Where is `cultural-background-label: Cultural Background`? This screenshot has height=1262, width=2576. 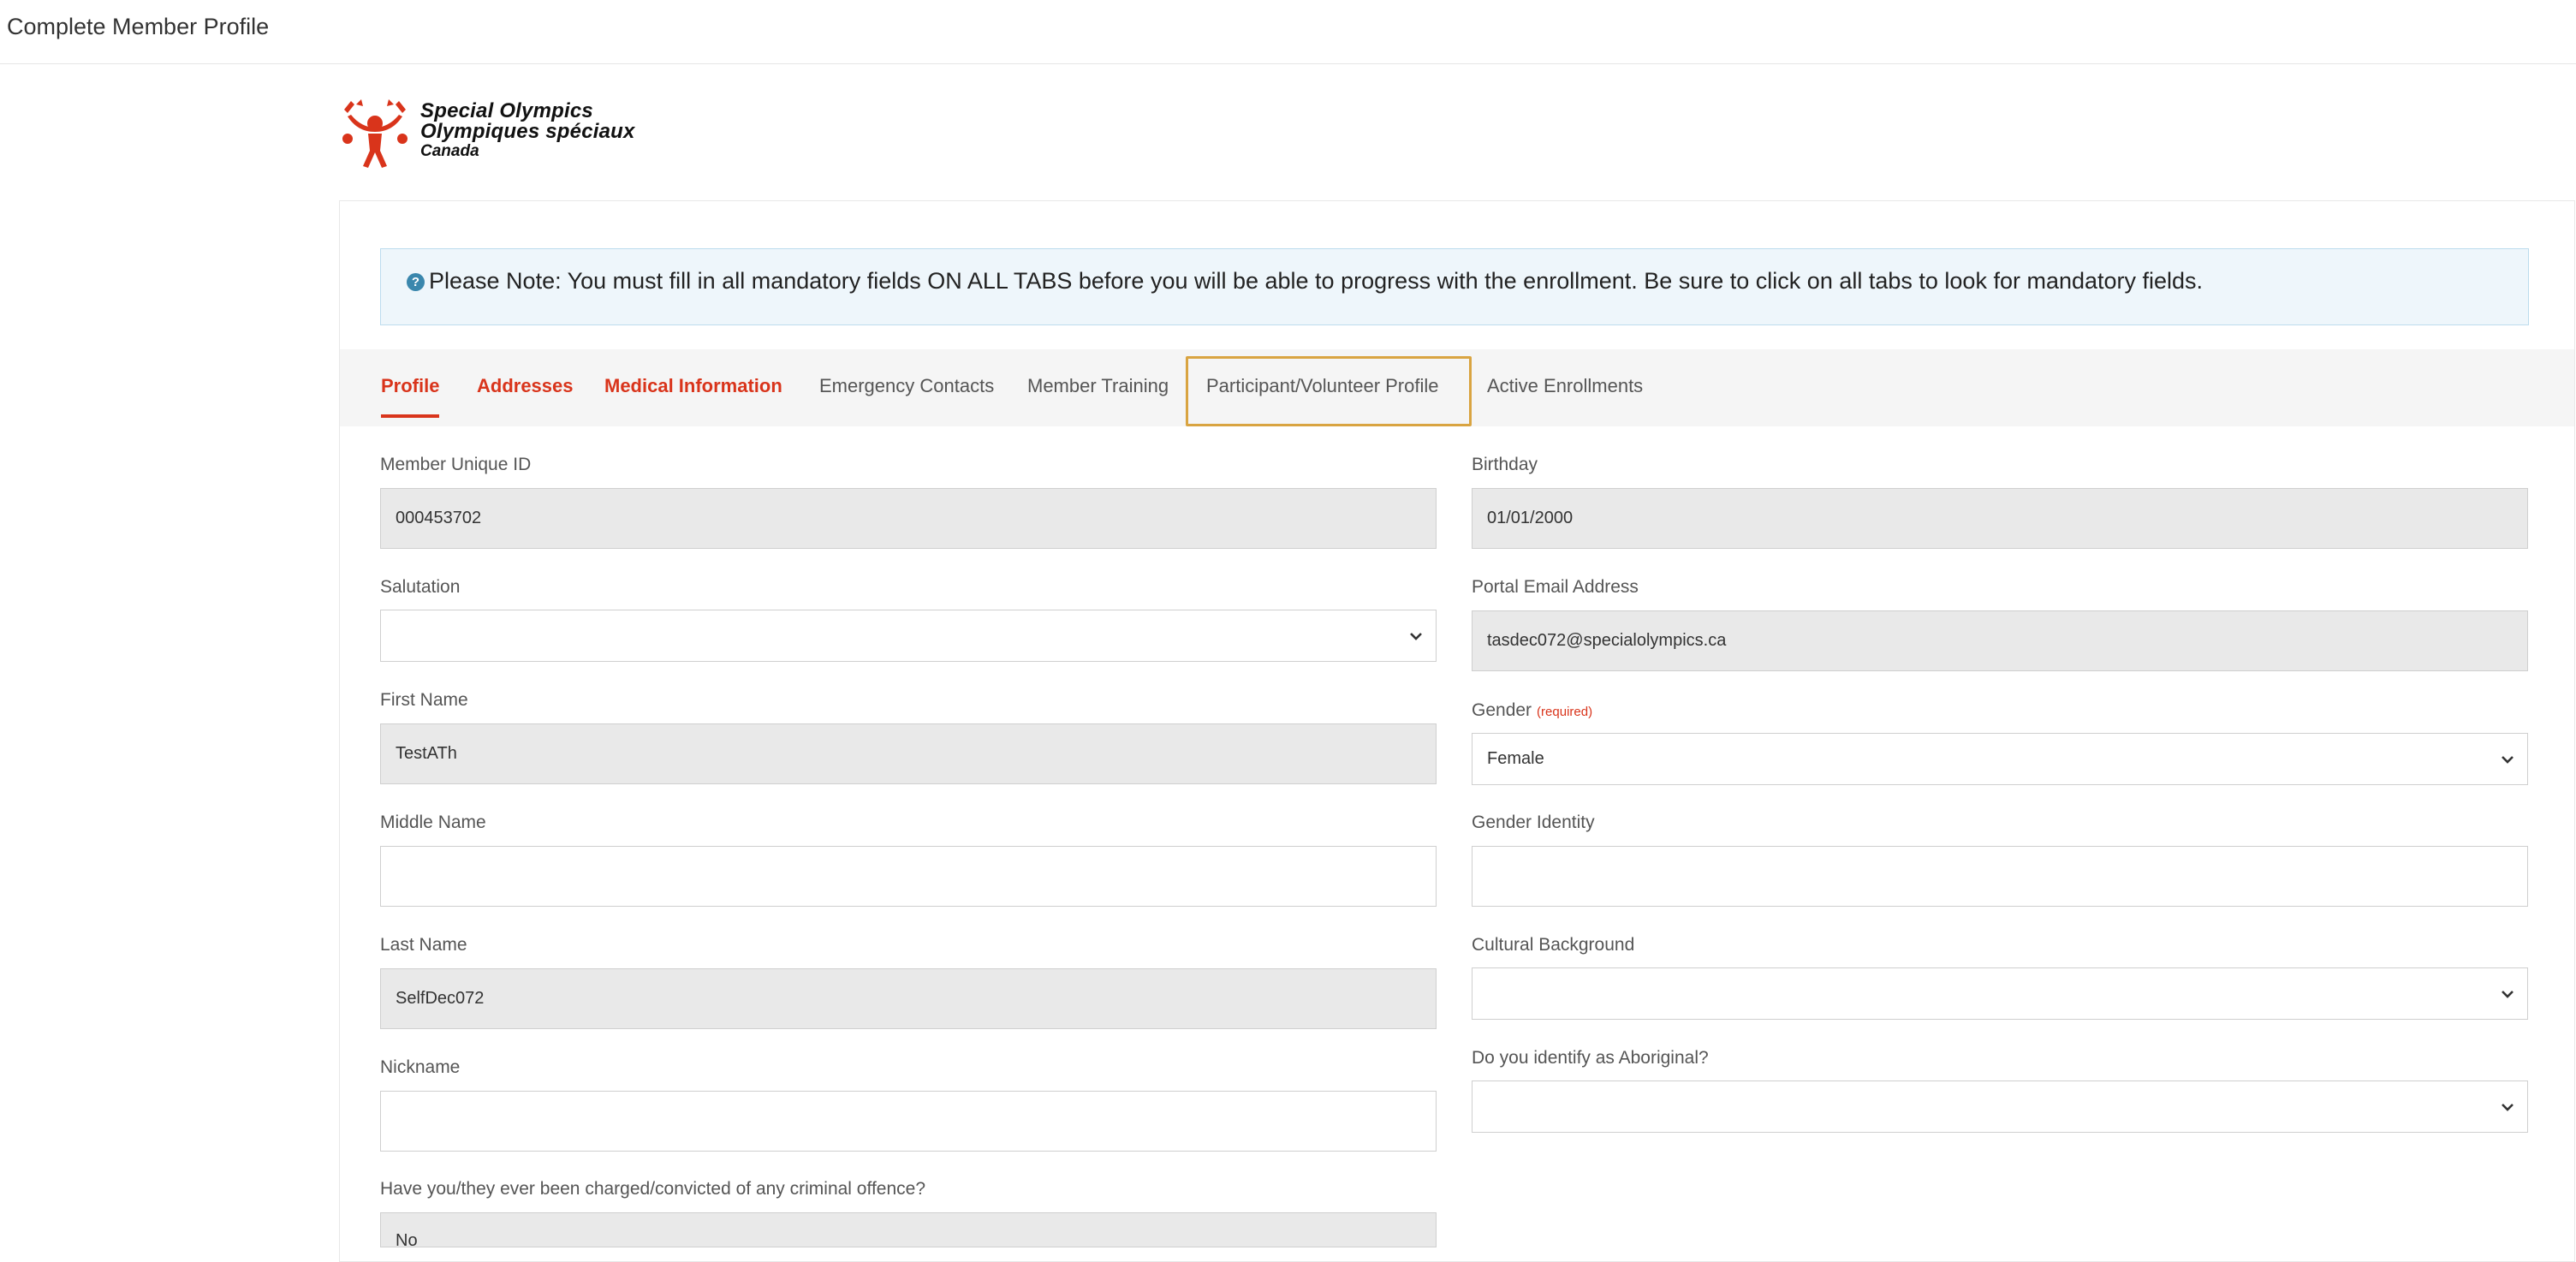 cultural-background-label: Cultural Background is located at coordinates (1553, 945).